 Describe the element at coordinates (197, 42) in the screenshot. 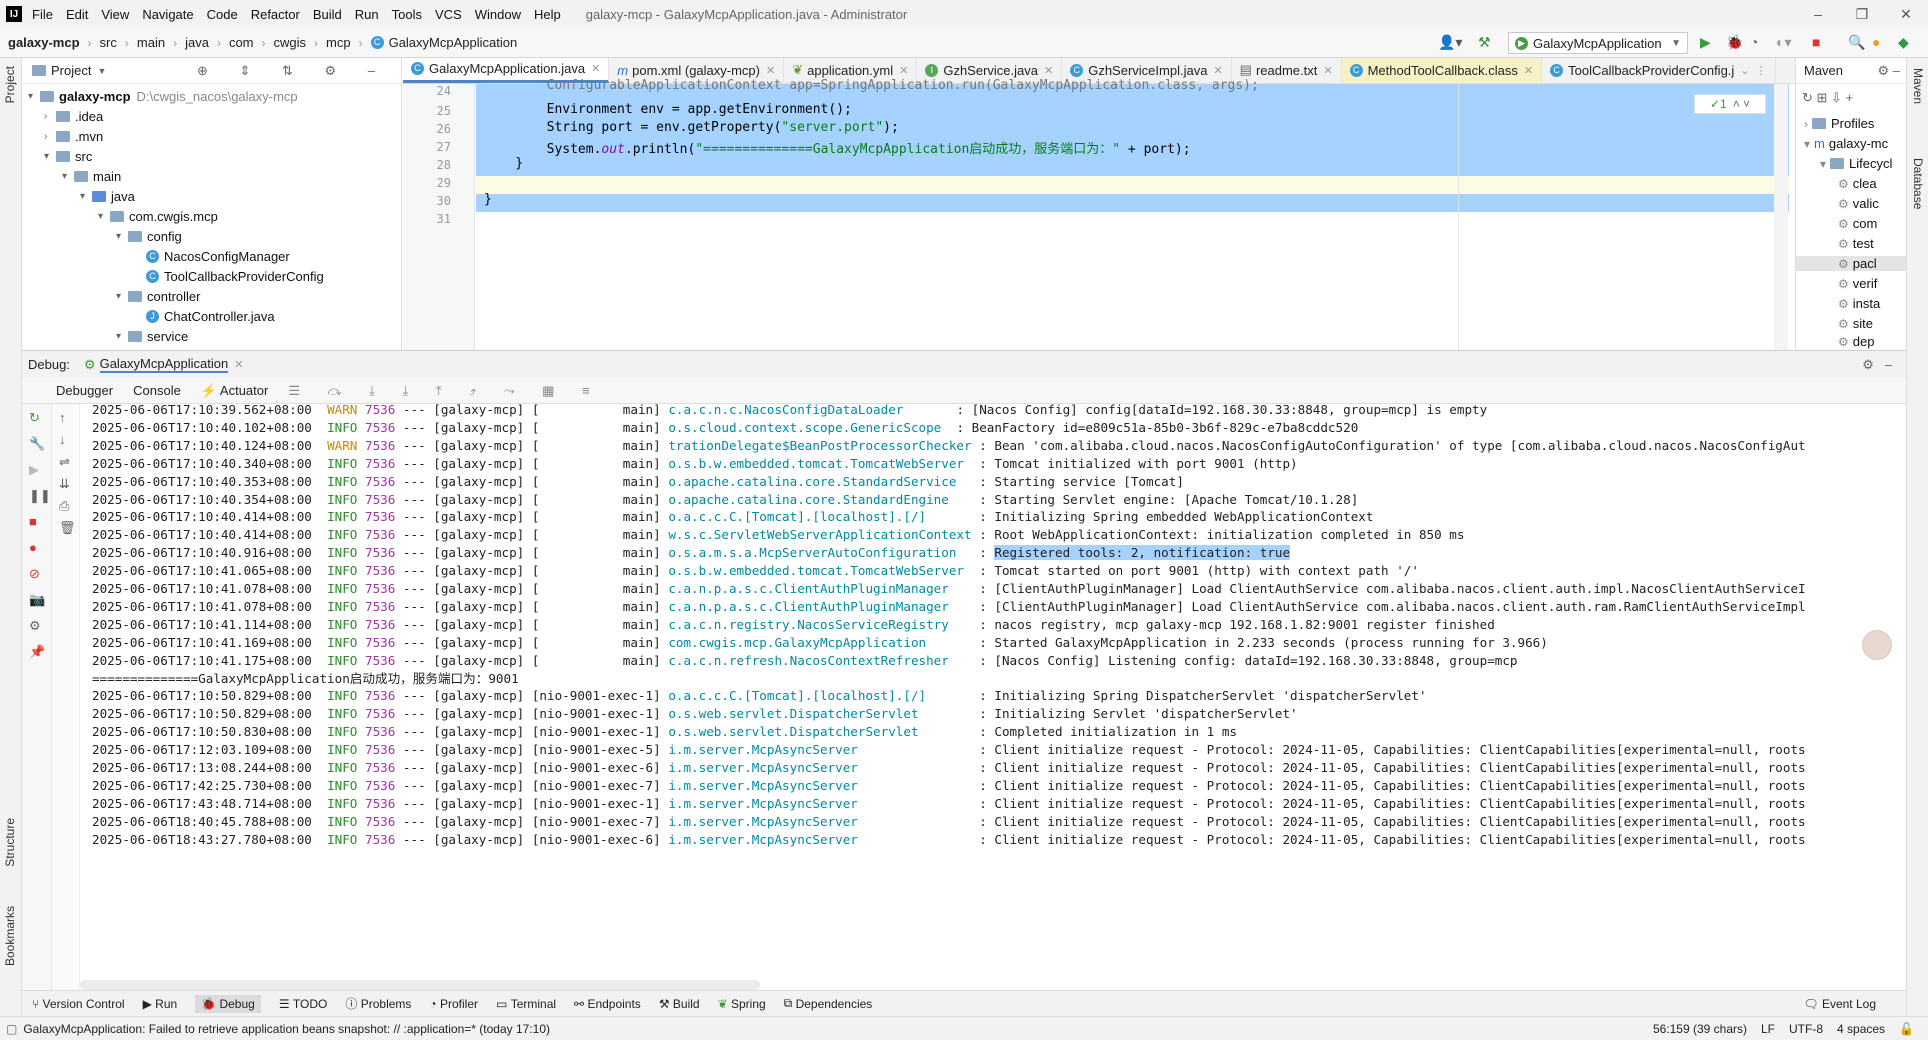

I see `breadcrumb-java: java` at that location.